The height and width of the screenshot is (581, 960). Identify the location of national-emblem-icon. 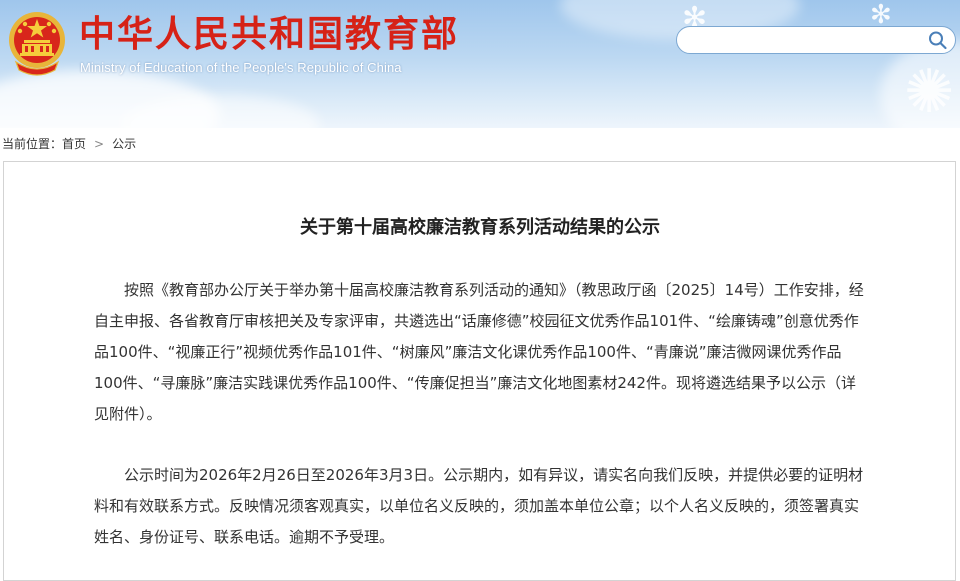
(37, 44).